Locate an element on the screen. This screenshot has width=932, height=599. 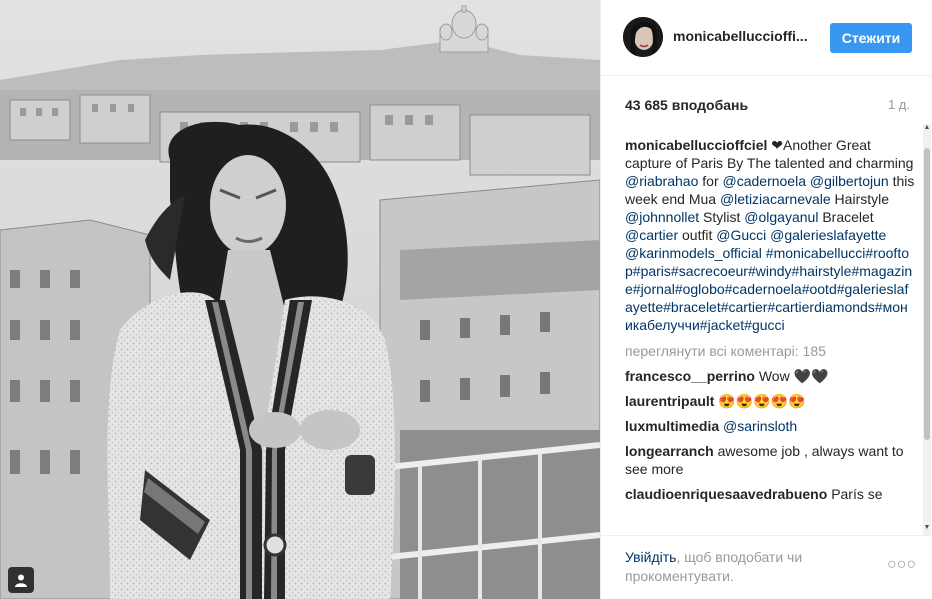
person-icon is located at coordinates (21, 580).